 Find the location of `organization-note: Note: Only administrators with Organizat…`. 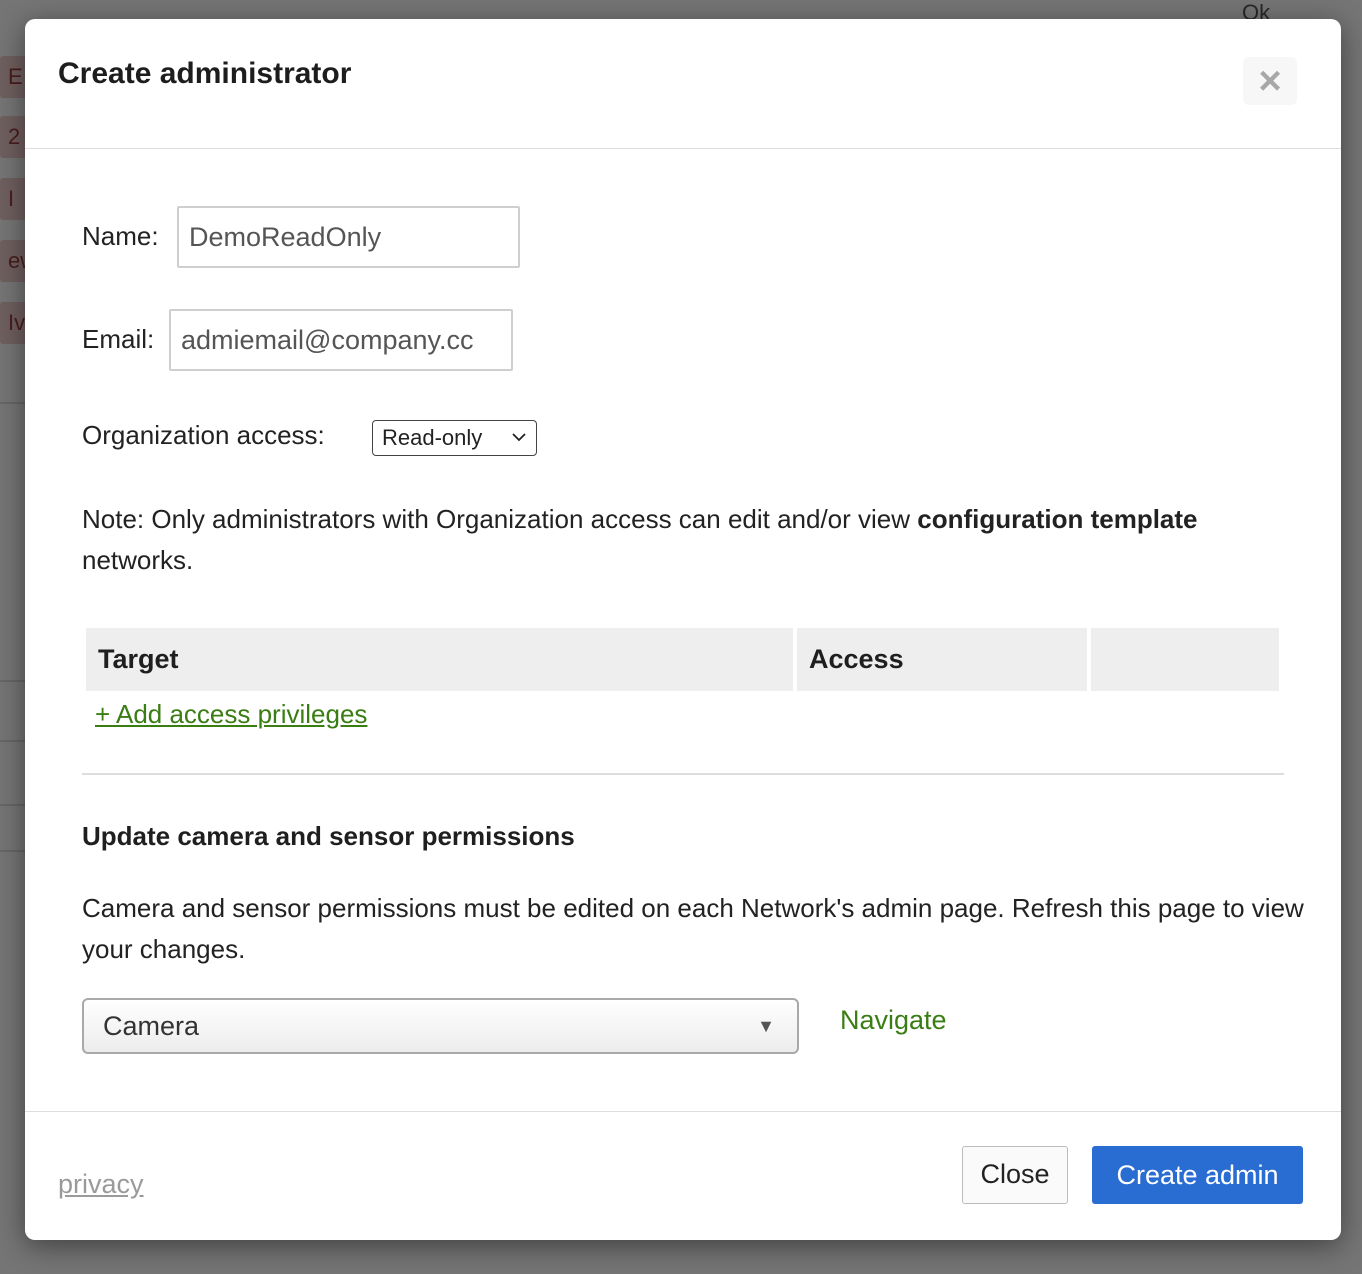

organization-note: Note: Only administrators with Organizat… is located at coordinates (692, 540).